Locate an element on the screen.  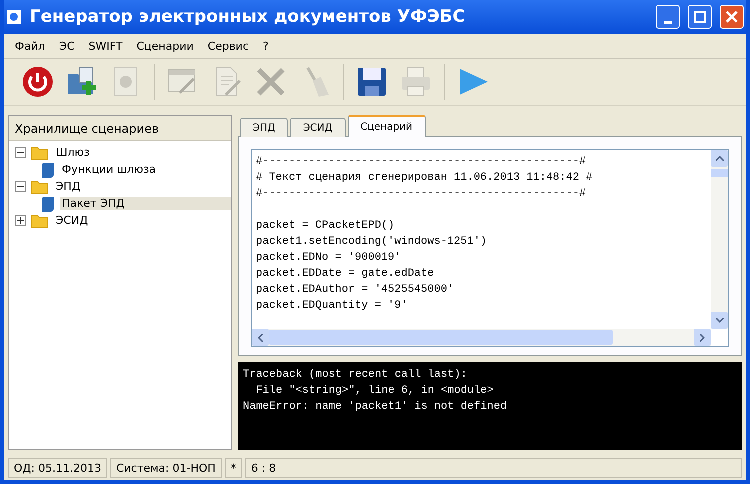
horizontal-scrollbar is located at coordinates (481, 337).